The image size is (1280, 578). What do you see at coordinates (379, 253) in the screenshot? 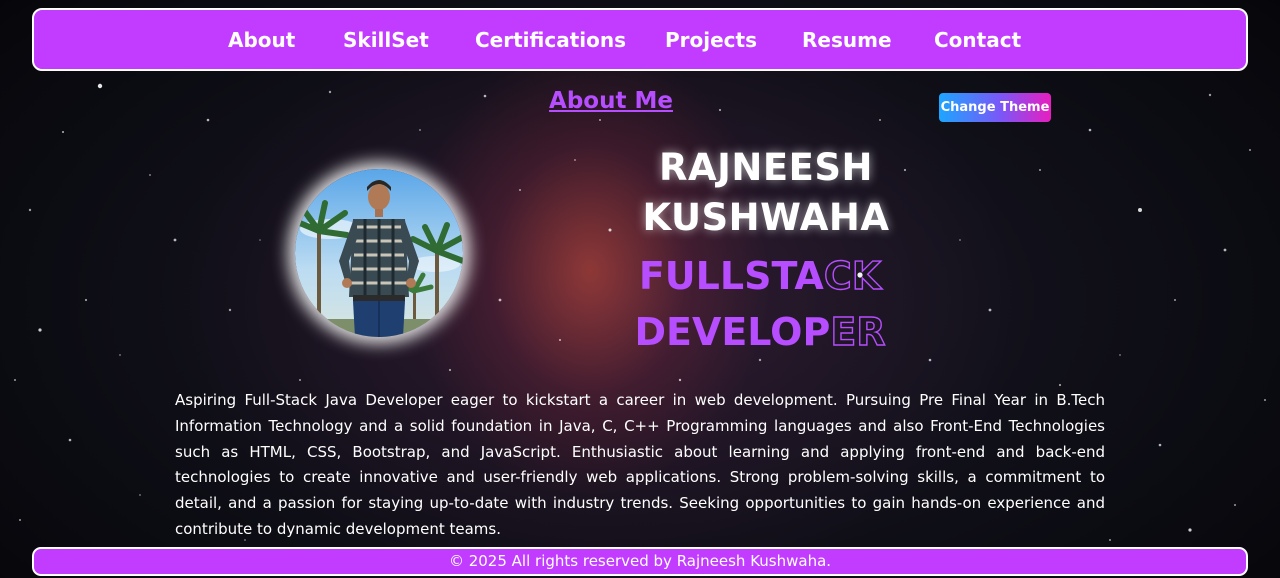
I see `profile-photo` at bounding box center [379, 253].